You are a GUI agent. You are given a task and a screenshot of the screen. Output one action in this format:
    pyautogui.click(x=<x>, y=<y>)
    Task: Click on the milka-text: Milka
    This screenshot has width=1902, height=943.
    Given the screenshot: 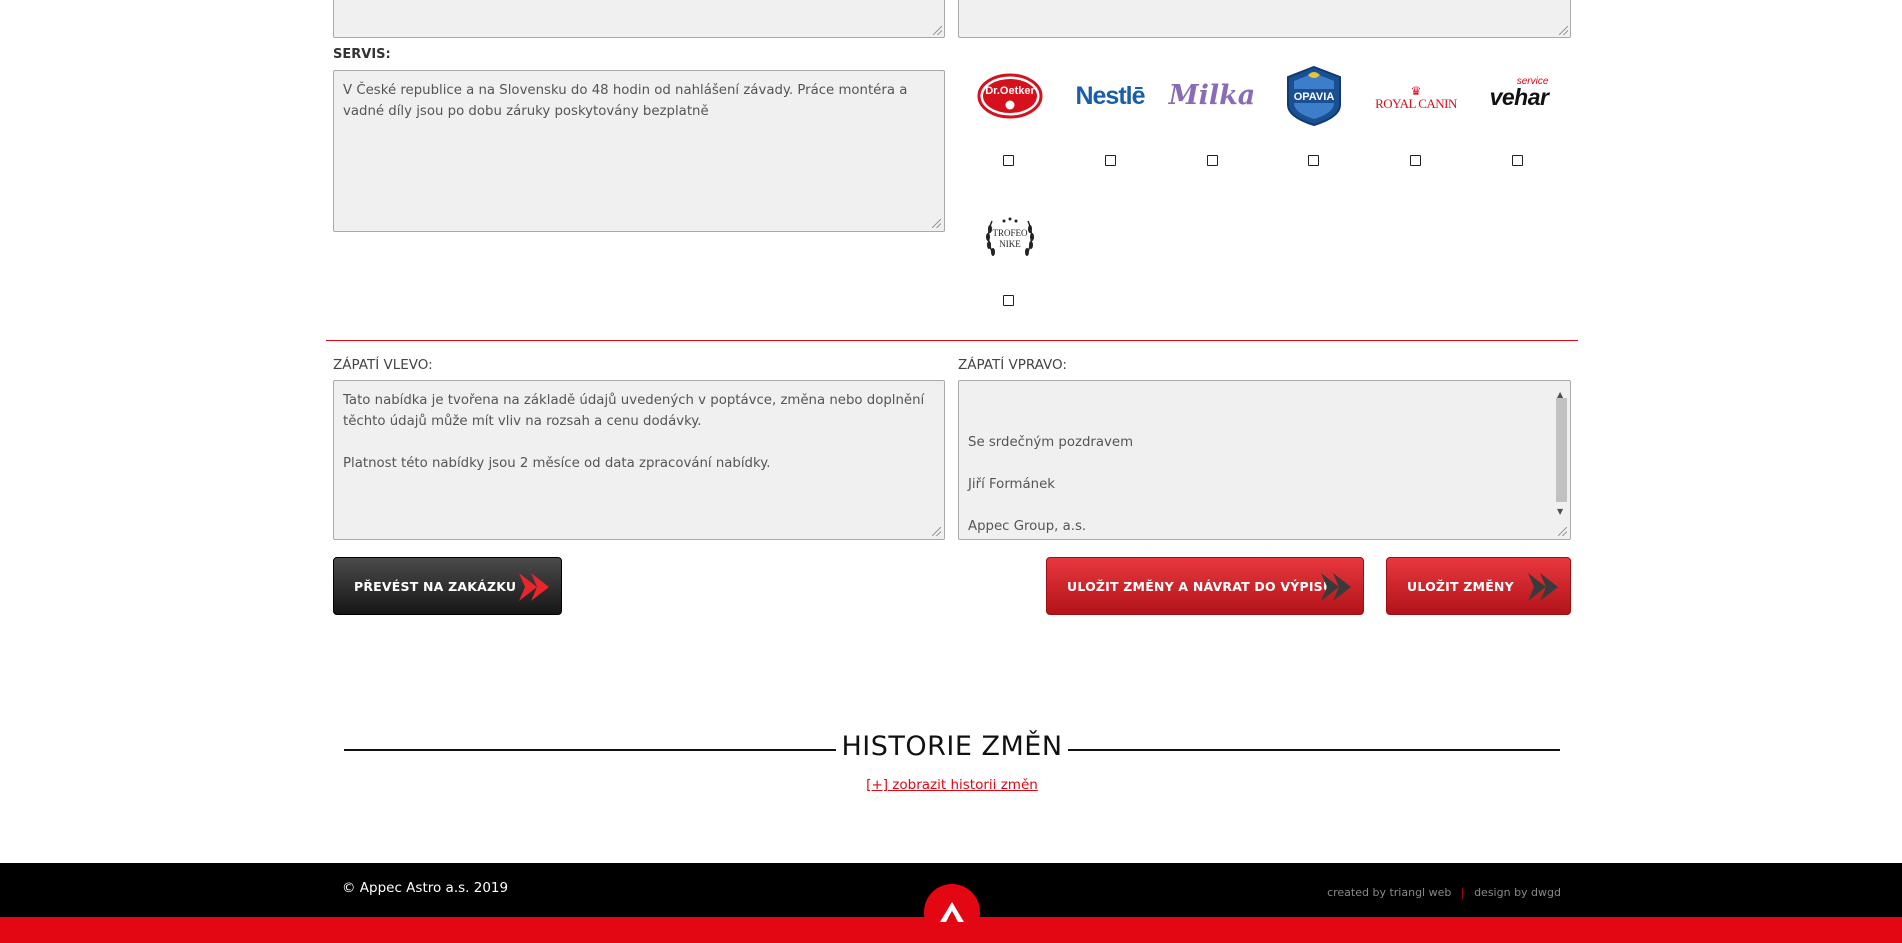 What is the action you would take?
    pyautogui.click(x=1212, y=95)
    